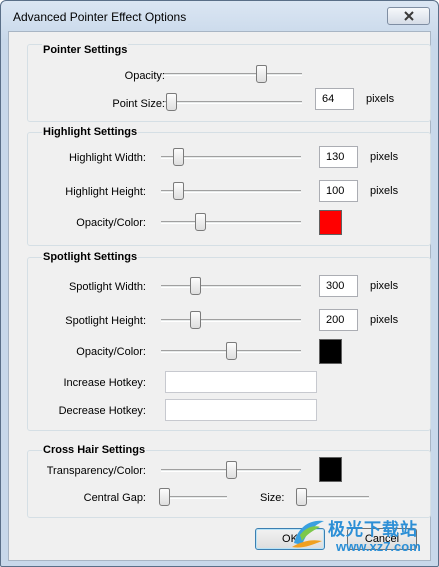 This screenshot has height=567, width=439. What do you see at coordinates (384, 320) in the screenshot?
I see `spotlight-height-unit: pixels` at bounding box center [384, 320].